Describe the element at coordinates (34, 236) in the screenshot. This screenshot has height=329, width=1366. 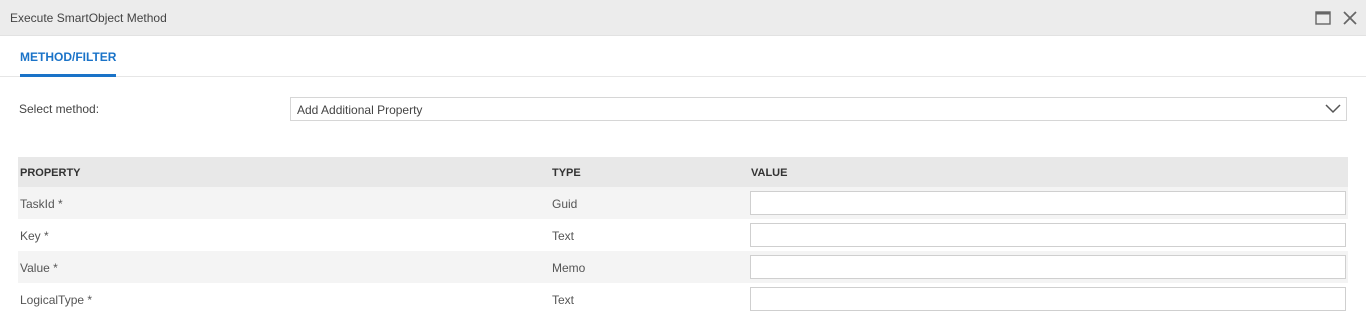
I see `property-name: Key *` at that location.